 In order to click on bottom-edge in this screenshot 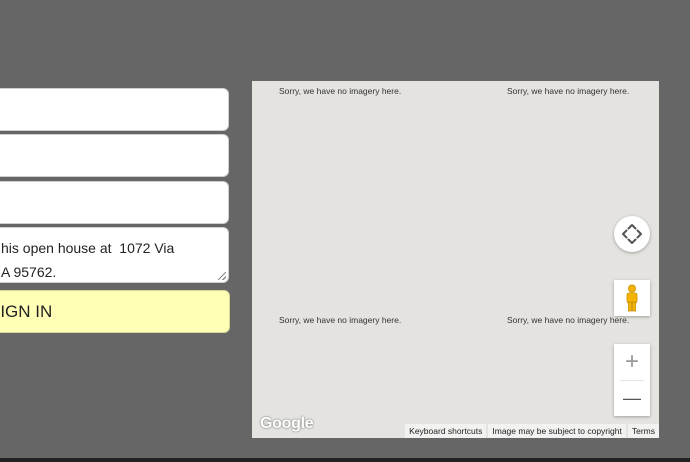, I will do `click(345, 460)`.